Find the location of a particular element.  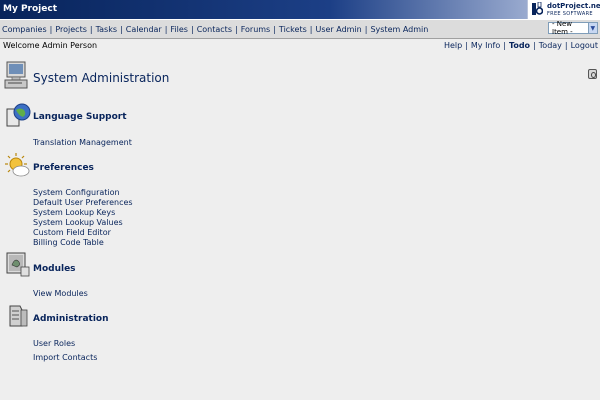

nav-user-admin: User Admin is located at coordinates (338, 29).